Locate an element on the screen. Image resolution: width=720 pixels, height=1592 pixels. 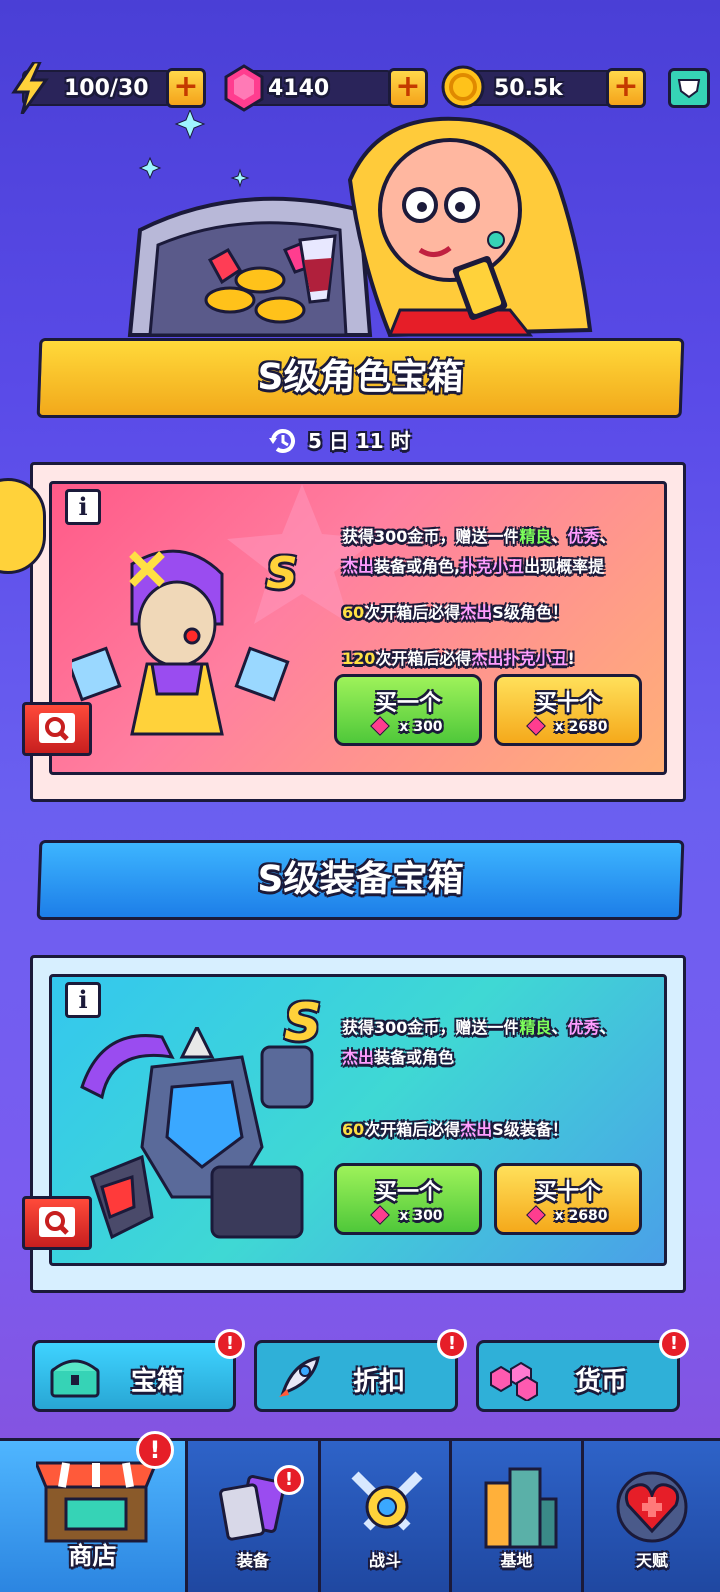
buy-one-equipment-button: 买一个 x 300 is located at coordinates (408, 1199).